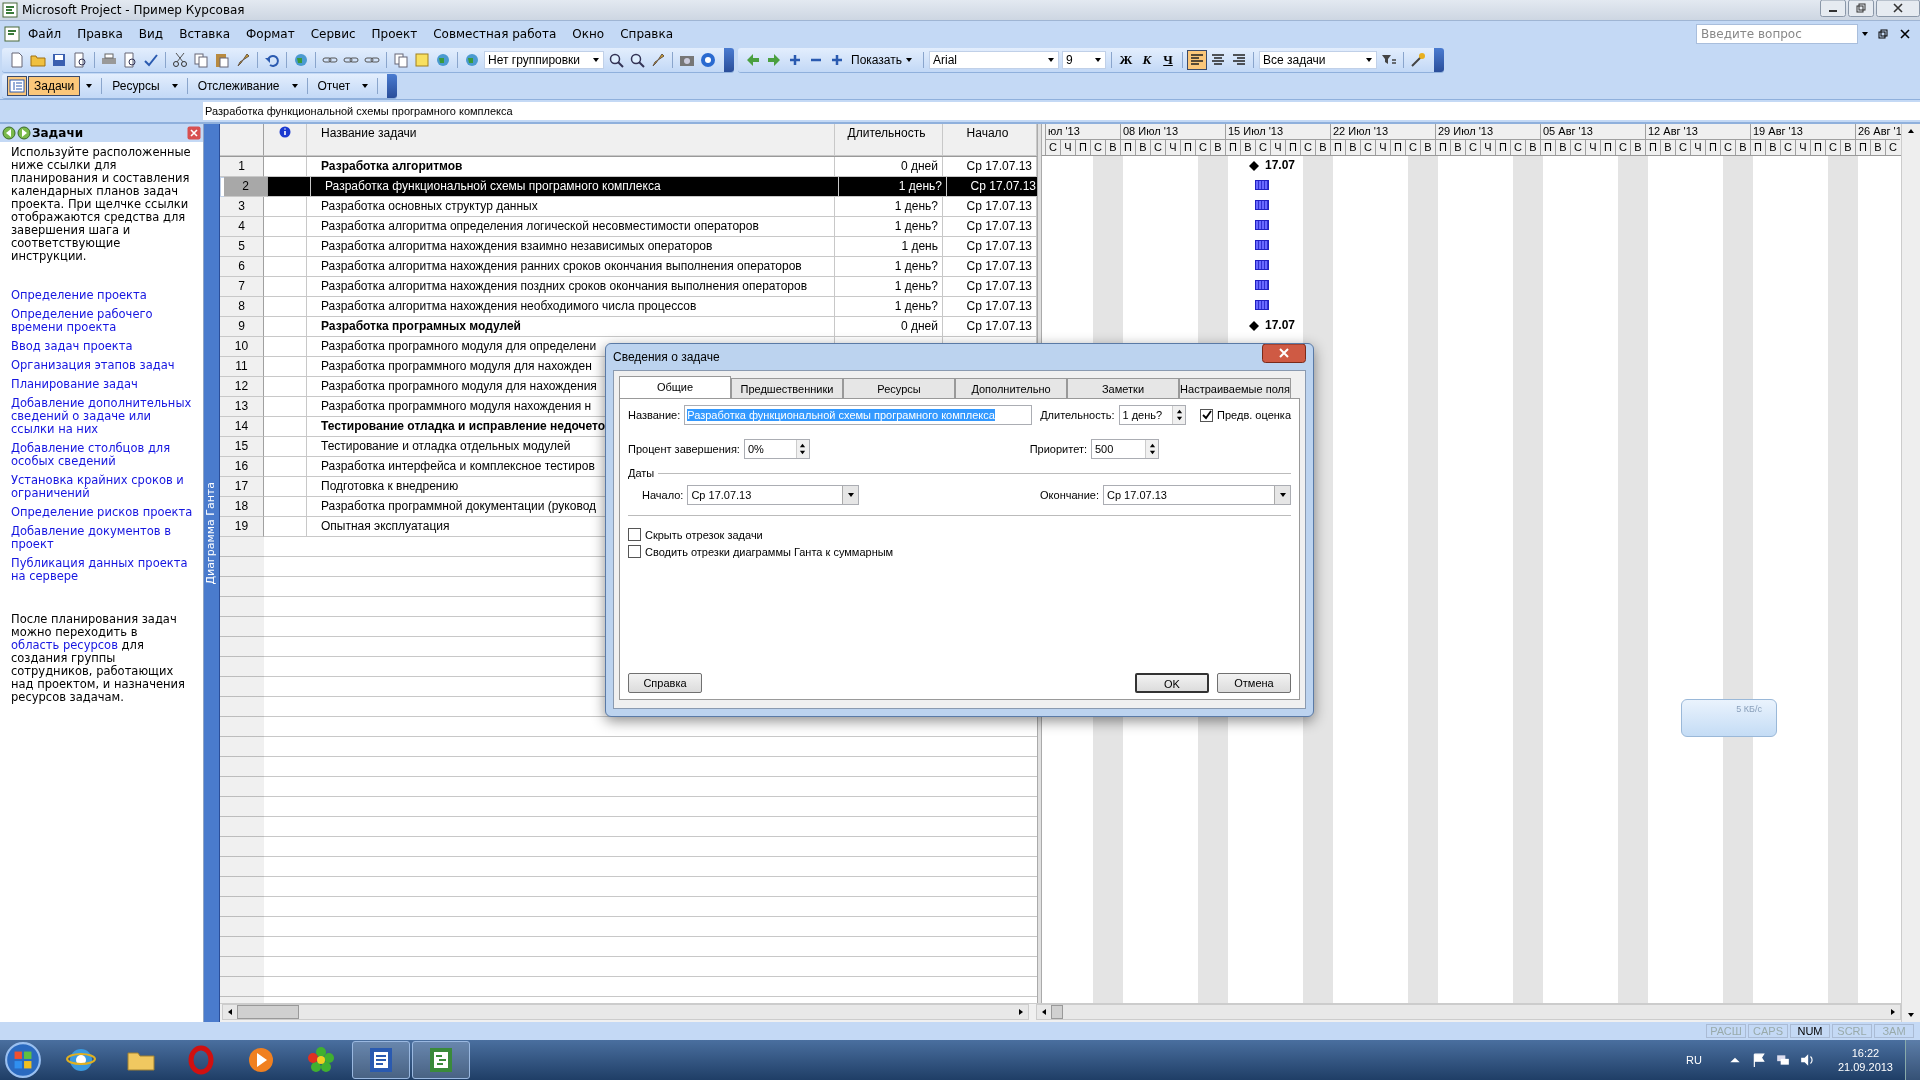 The height and width of the screenshot is (1080, 1920). What do you see at coordinates (1726, 1031) in the screenshot?
I see `status-indicator: РАСШ` at bounding box center [1726, 1031].